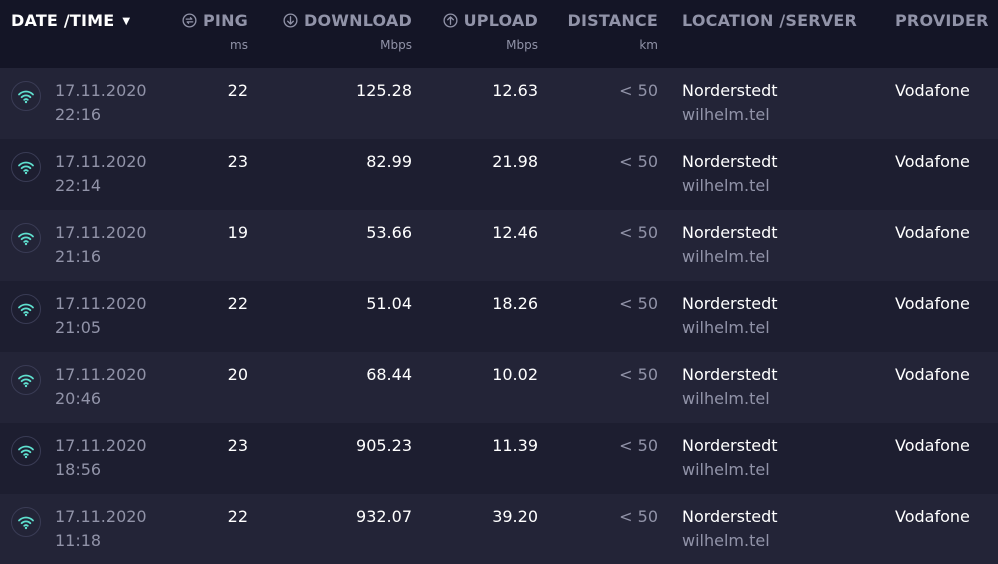 Image resolution: width=998 pixels, height=564 pixels. Describe the element at coordinates (396, 45) in the screenshot. I see `download-unit: Mbps` at that location.